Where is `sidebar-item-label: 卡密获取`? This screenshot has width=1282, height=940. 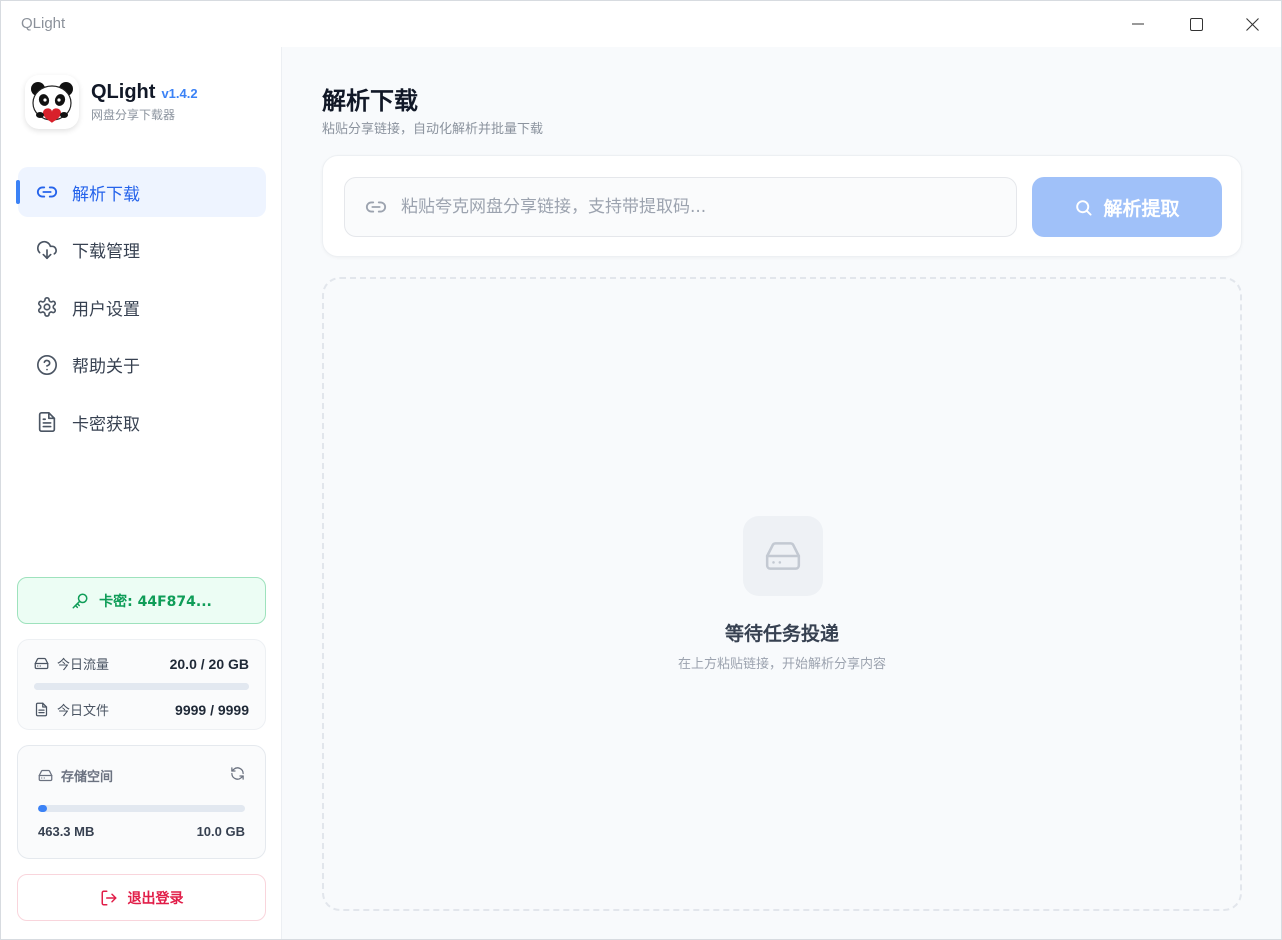
sidebar-item-label: 卡密获取 is located at coordinates (106, 424).